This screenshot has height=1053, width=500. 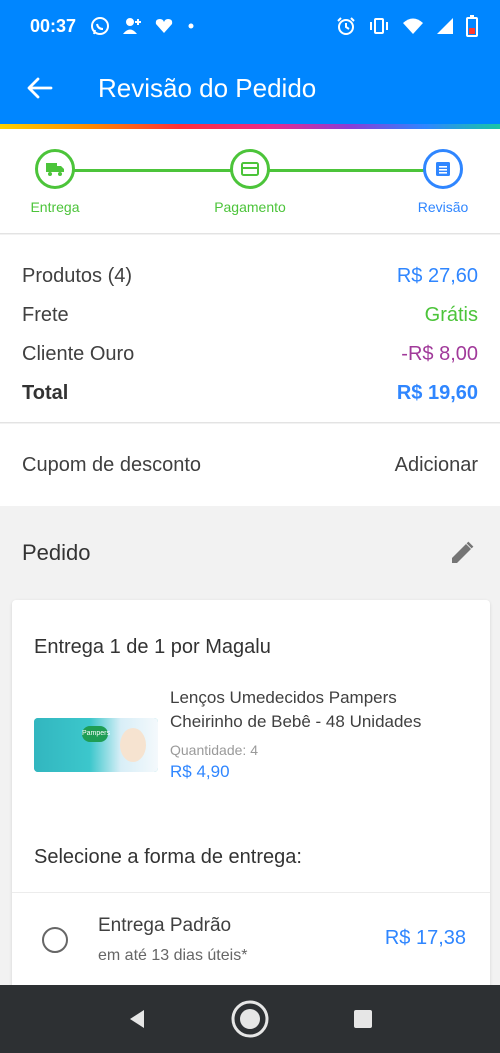 I want to click on checkout-stepper: Entrega Pagamento Revisão, so click(x=250, y=181).